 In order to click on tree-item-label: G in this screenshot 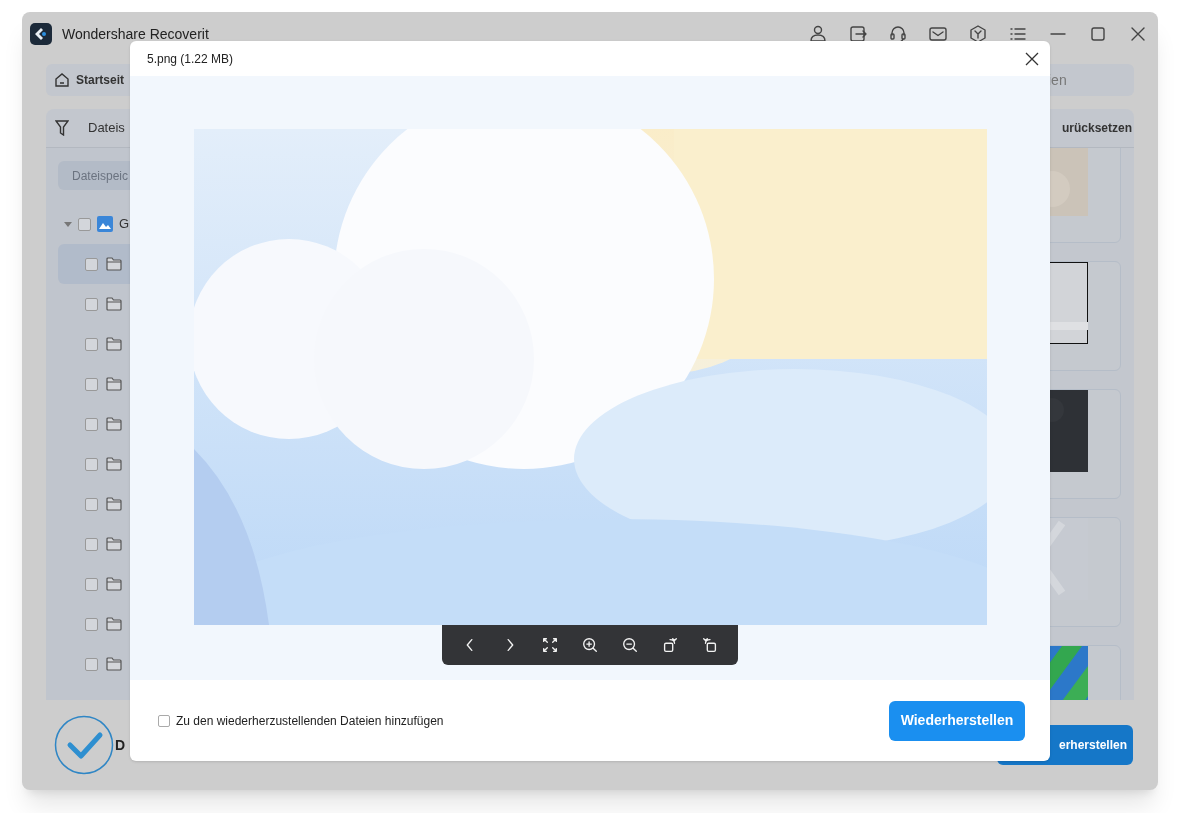, I will do `click(124, 224)`.